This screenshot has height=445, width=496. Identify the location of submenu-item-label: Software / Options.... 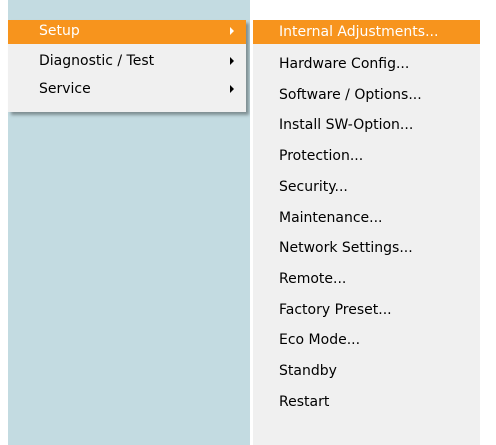
(350, 95).